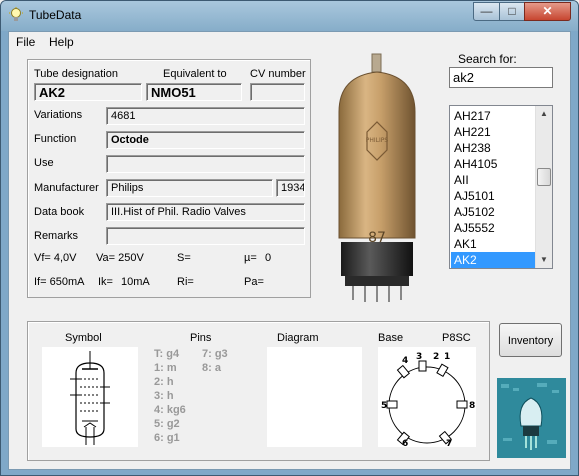 Image resolution: width=579 pixels, height=476 pixels. Describe the element at coordinates (268, 258) in the screenshot. I see `mu-value: 0` at that location.